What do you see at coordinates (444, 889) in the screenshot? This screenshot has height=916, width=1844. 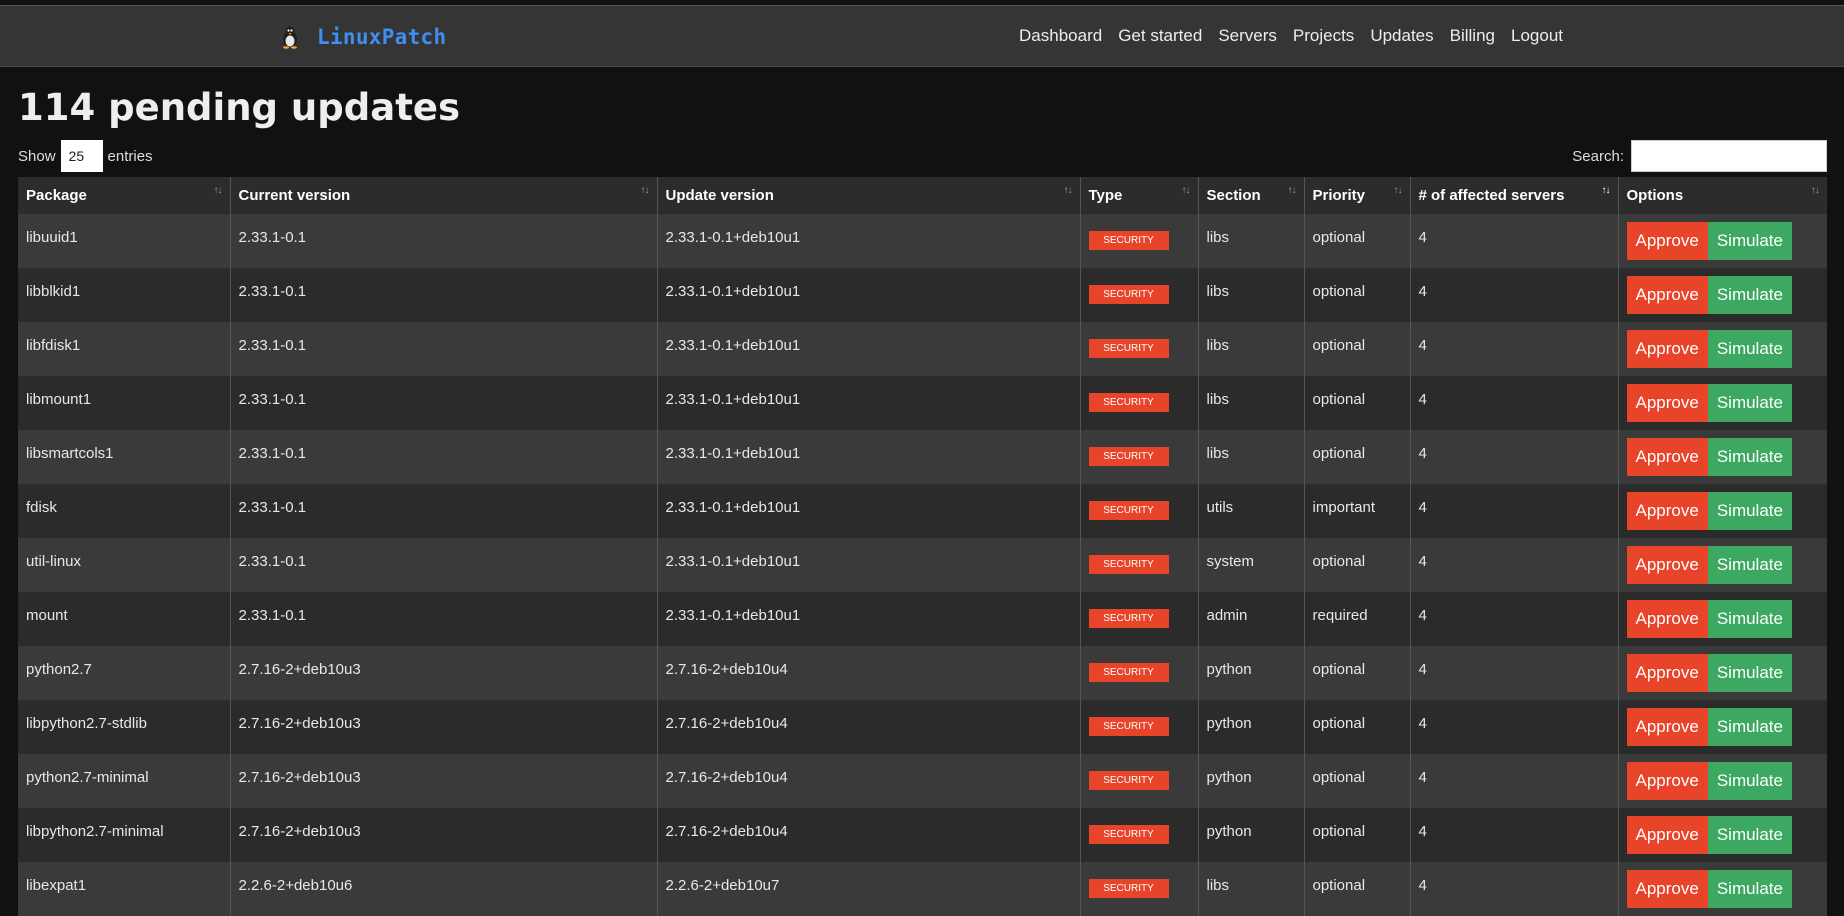 I see `cell-current-version: 2.2.6-2+deb10u6` at bounding box center [444, 889].